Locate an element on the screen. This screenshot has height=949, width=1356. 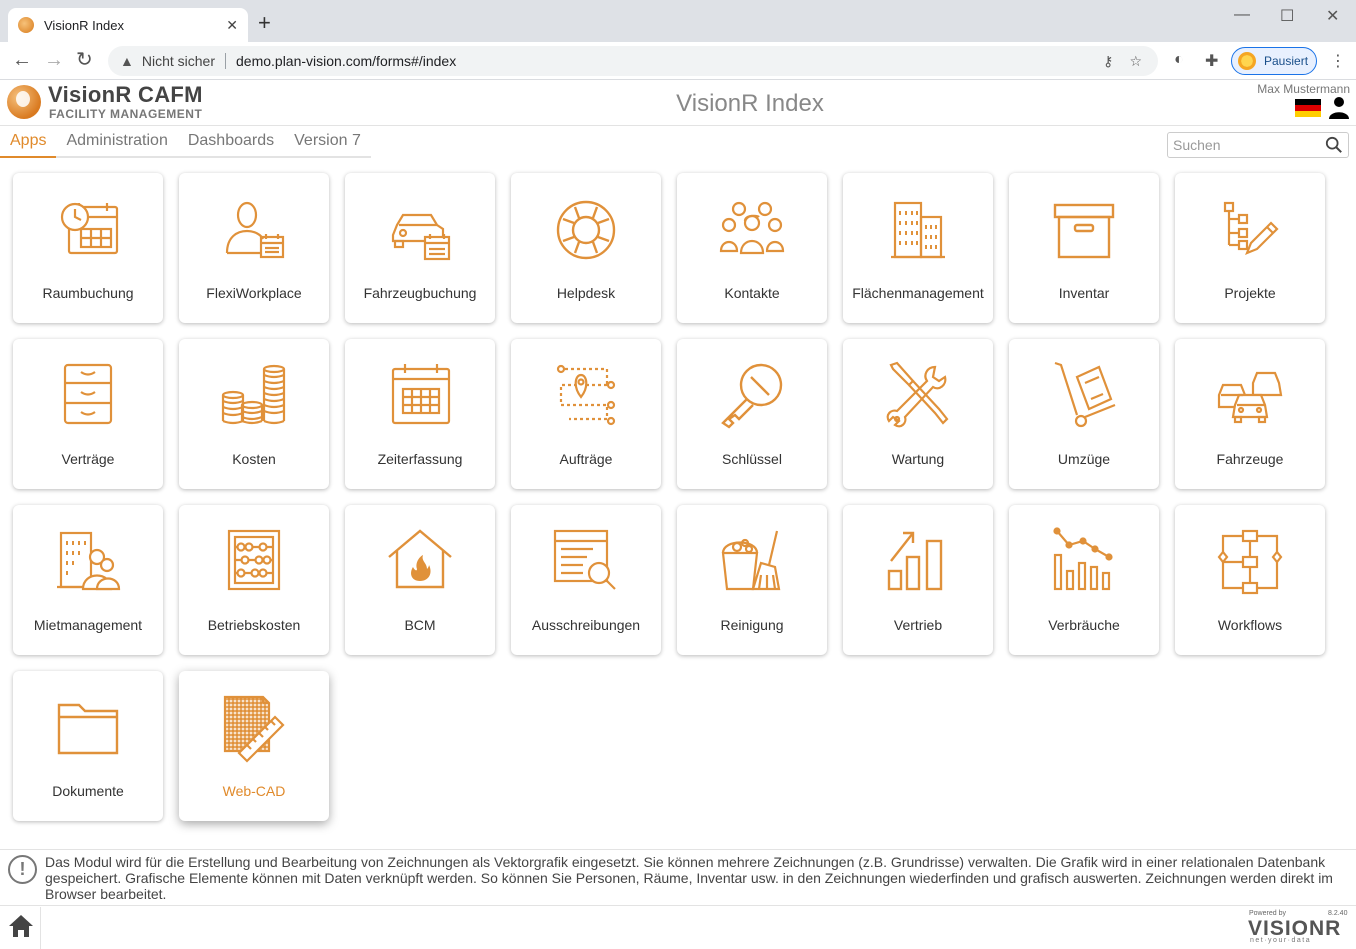
tile-auftraege: Aufträge is located at coordinates (586, 414).